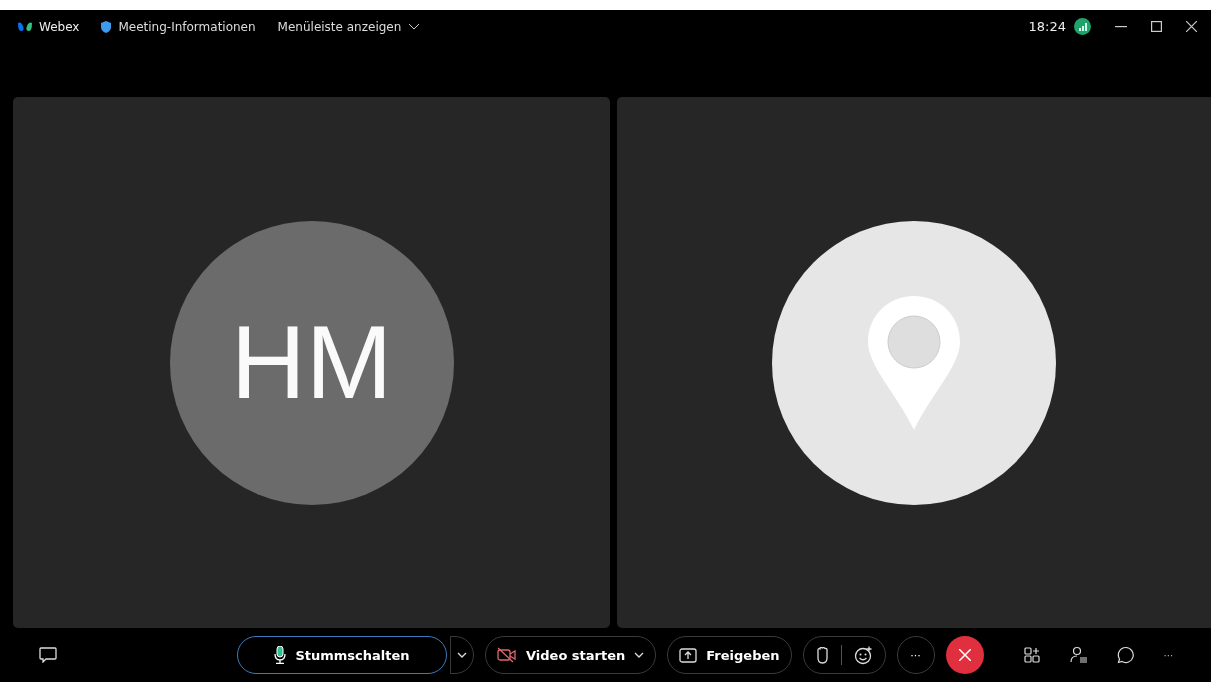  Describe the element at coordinates (1032, 655) in the screenshot. I see `apps-icon` at that location.